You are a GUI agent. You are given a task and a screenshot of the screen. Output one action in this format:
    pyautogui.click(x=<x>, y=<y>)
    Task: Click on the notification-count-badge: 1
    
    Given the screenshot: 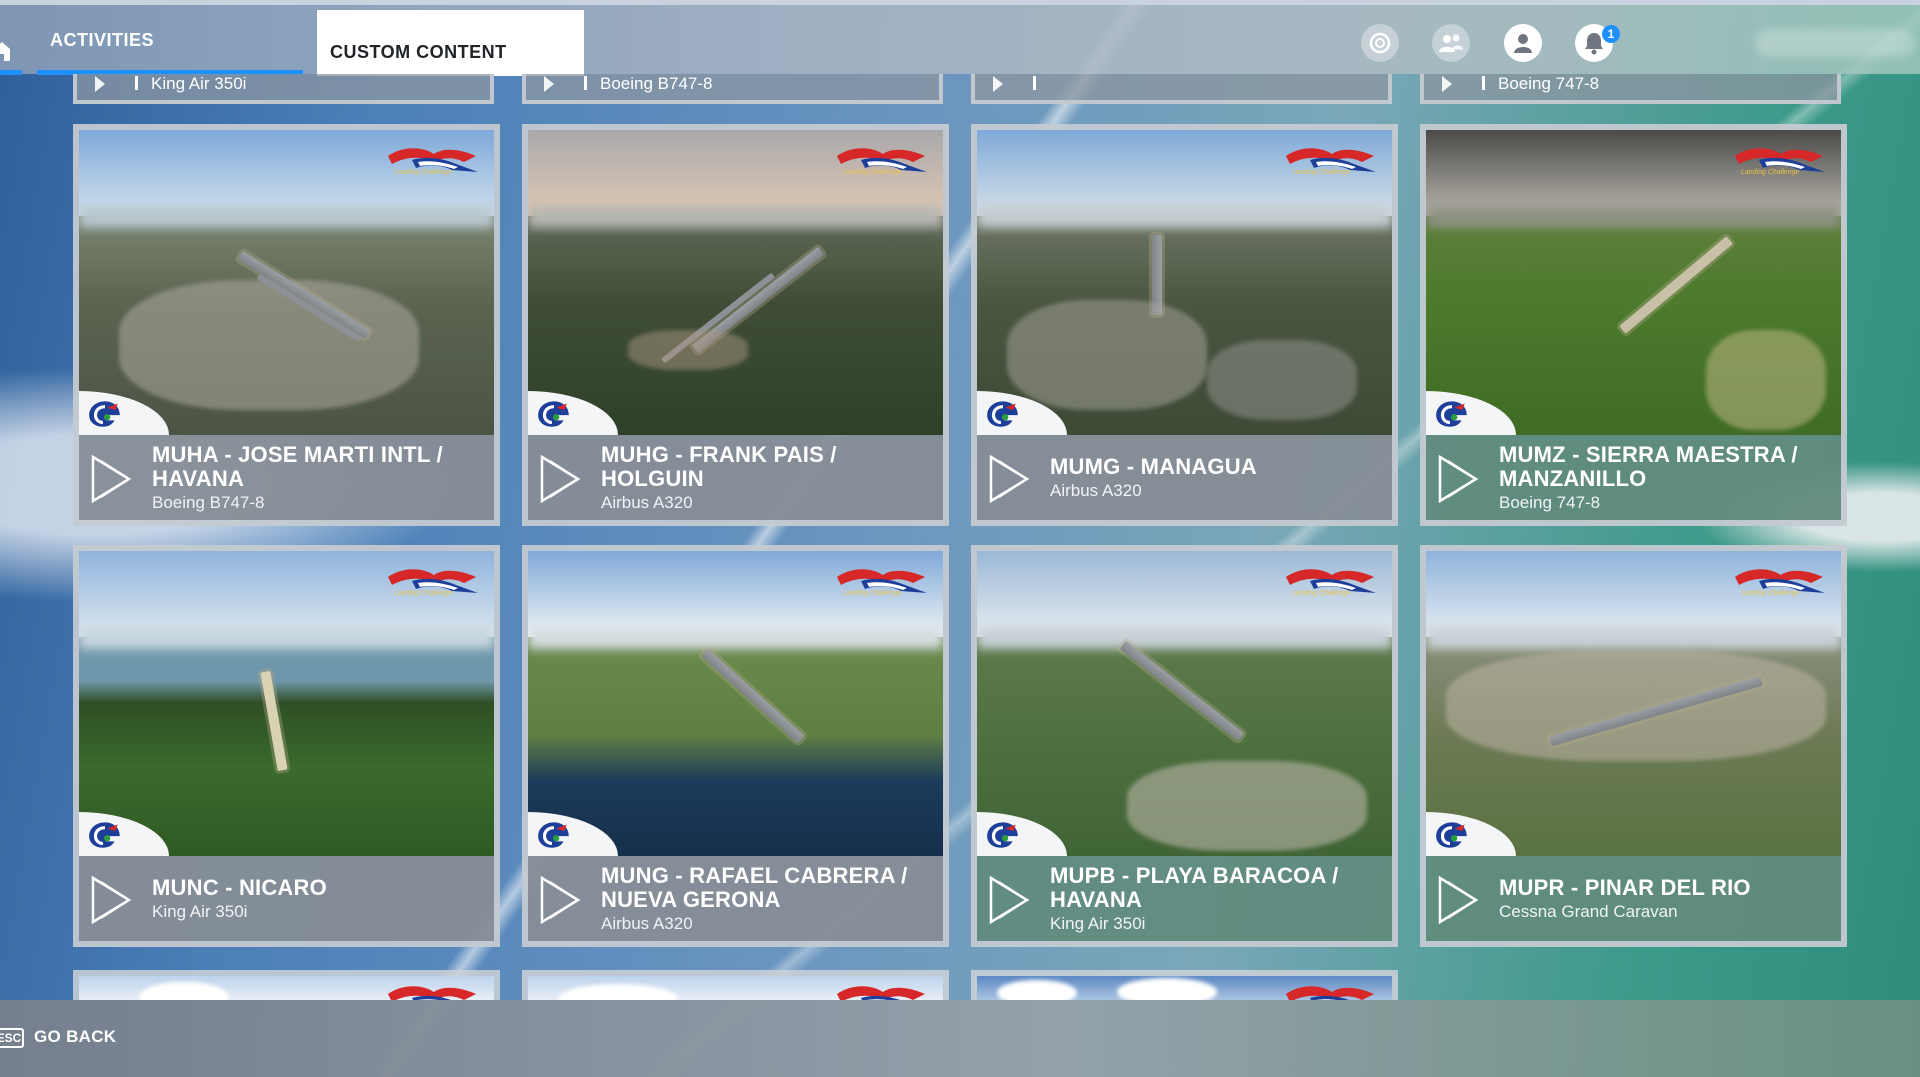 What is the action you would take?
    pyautogui.click(x=1611, y=34)
    